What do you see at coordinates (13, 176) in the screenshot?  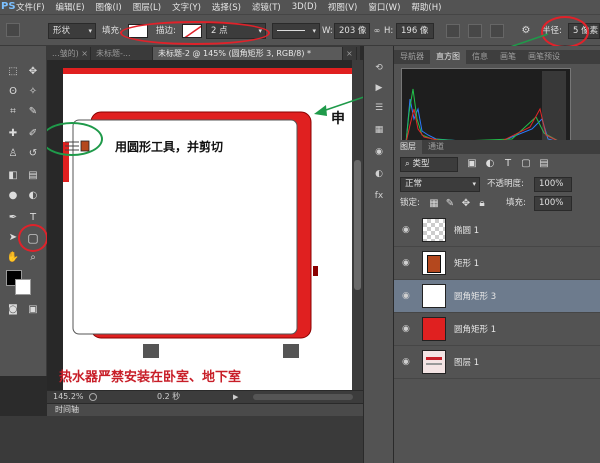 I see `eraser-tool-icon: ◧` at bounding box center [13, 176].